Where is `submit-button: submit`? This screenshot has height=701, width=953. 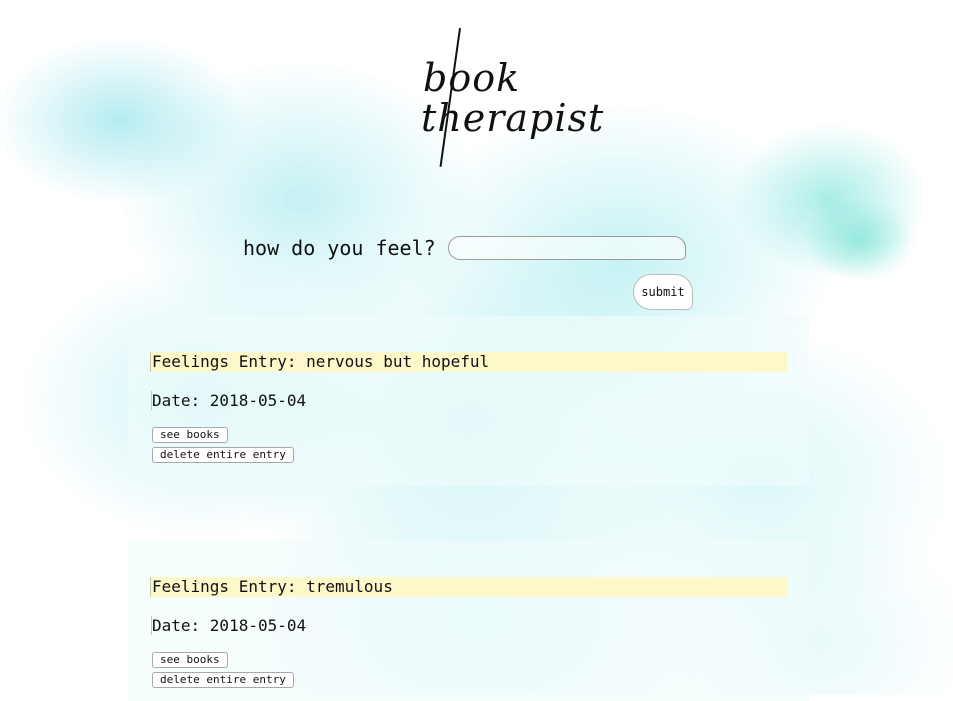
submit-button: submit is located at coordinates (663, 292).